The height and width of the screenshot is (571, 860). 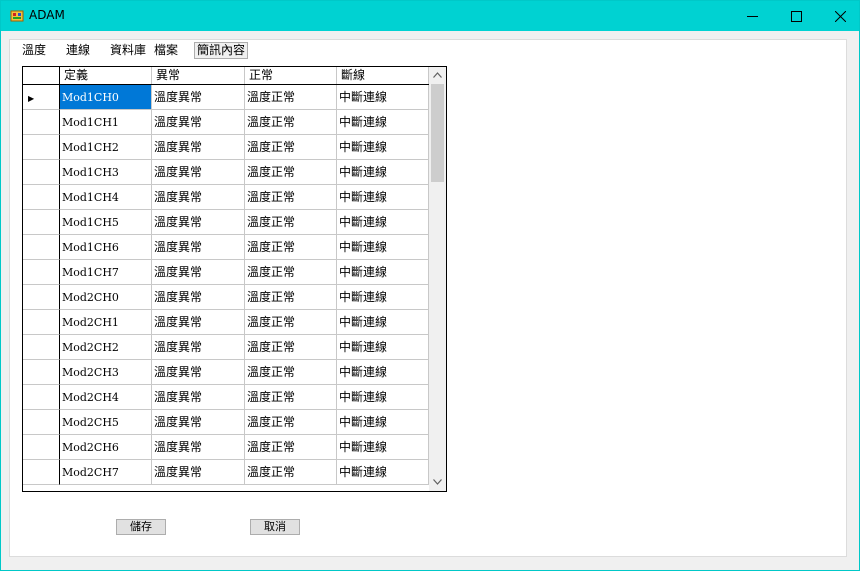 I want to click on table-row: Mod2CH1 溫度異常 溫度正常 中斷連線, so click(x=226, y=322).